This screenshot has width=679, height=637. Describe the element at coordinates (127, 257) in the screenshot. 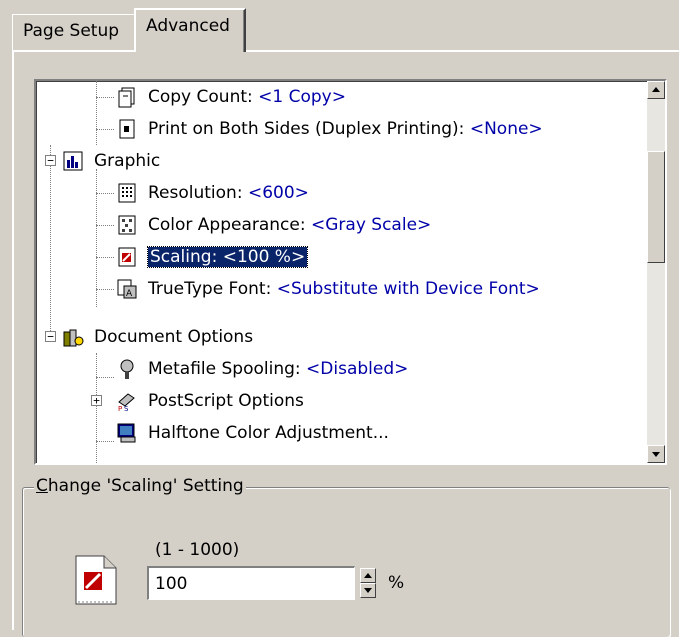

I see `scaling-icon` at that location.